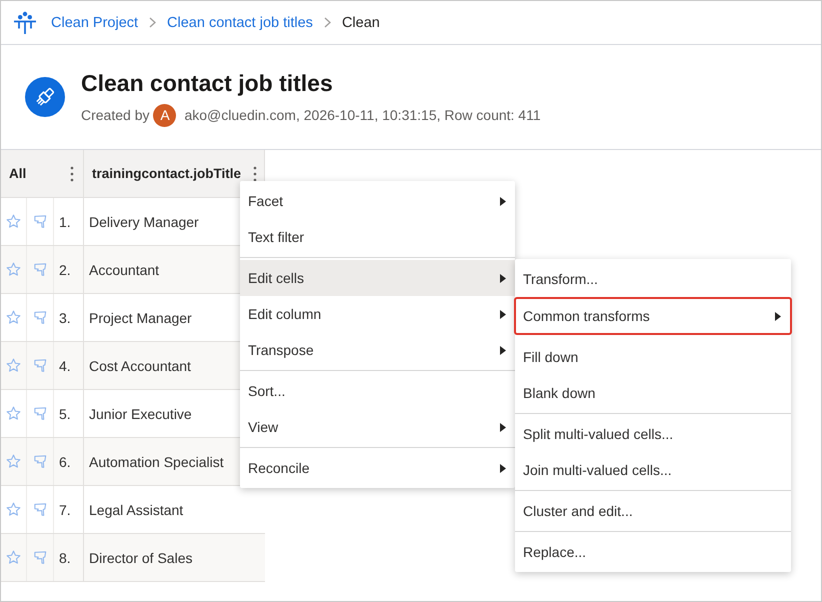 The image size is (822, 602). I want to click on menu-item: Common transforms, so click(653, 316).